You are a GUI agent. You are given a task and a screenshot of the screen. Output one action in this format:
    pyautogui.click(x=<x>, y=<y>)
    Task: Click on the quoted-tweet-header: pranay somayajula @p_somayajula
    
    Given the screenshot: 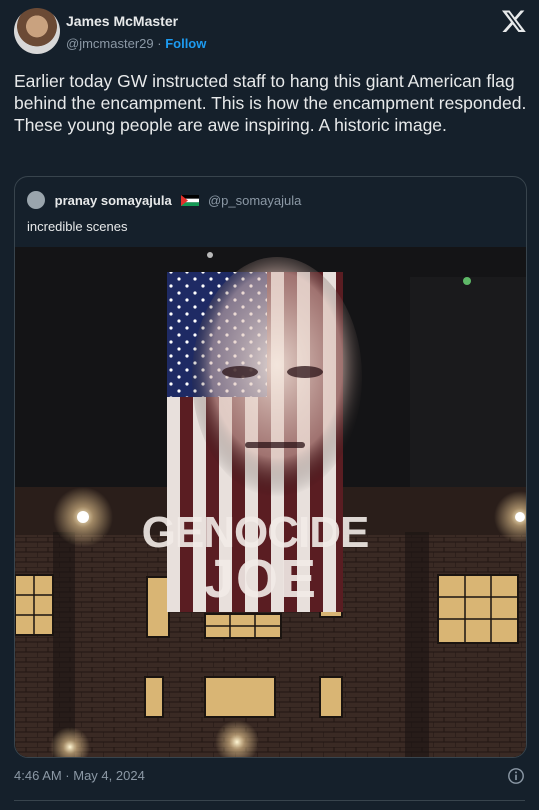 What is the action you would take?
    pyautogui.click(x=164, y=200)
    